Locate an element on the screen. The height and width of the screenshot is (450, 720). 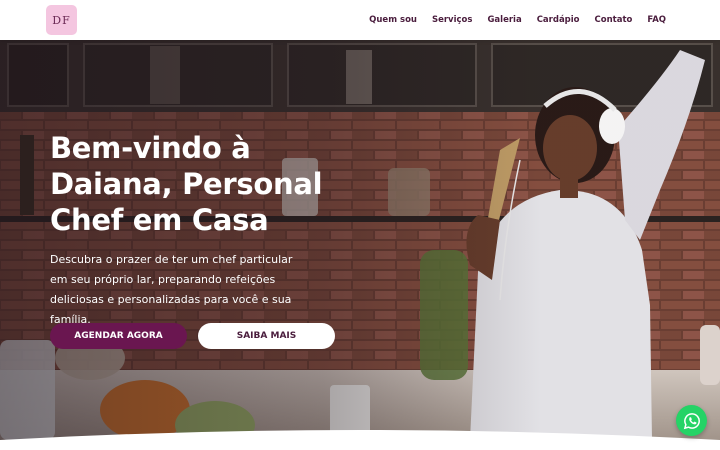
brand-logo: DF is located at coordinates (61, 20).